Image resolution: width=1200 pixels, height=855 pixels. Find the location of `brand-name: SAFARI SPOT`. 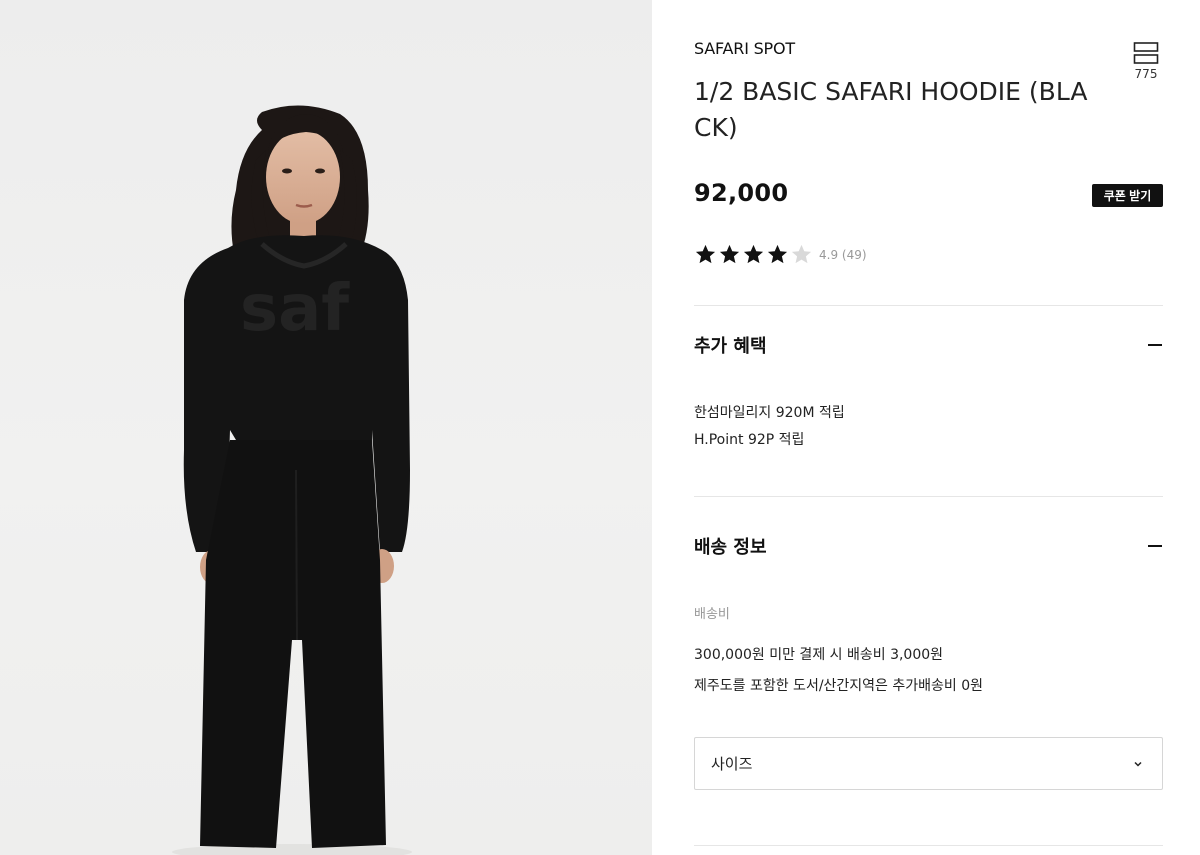

brand-name: SAFARI SPOT is located at coordinates (744, 48).